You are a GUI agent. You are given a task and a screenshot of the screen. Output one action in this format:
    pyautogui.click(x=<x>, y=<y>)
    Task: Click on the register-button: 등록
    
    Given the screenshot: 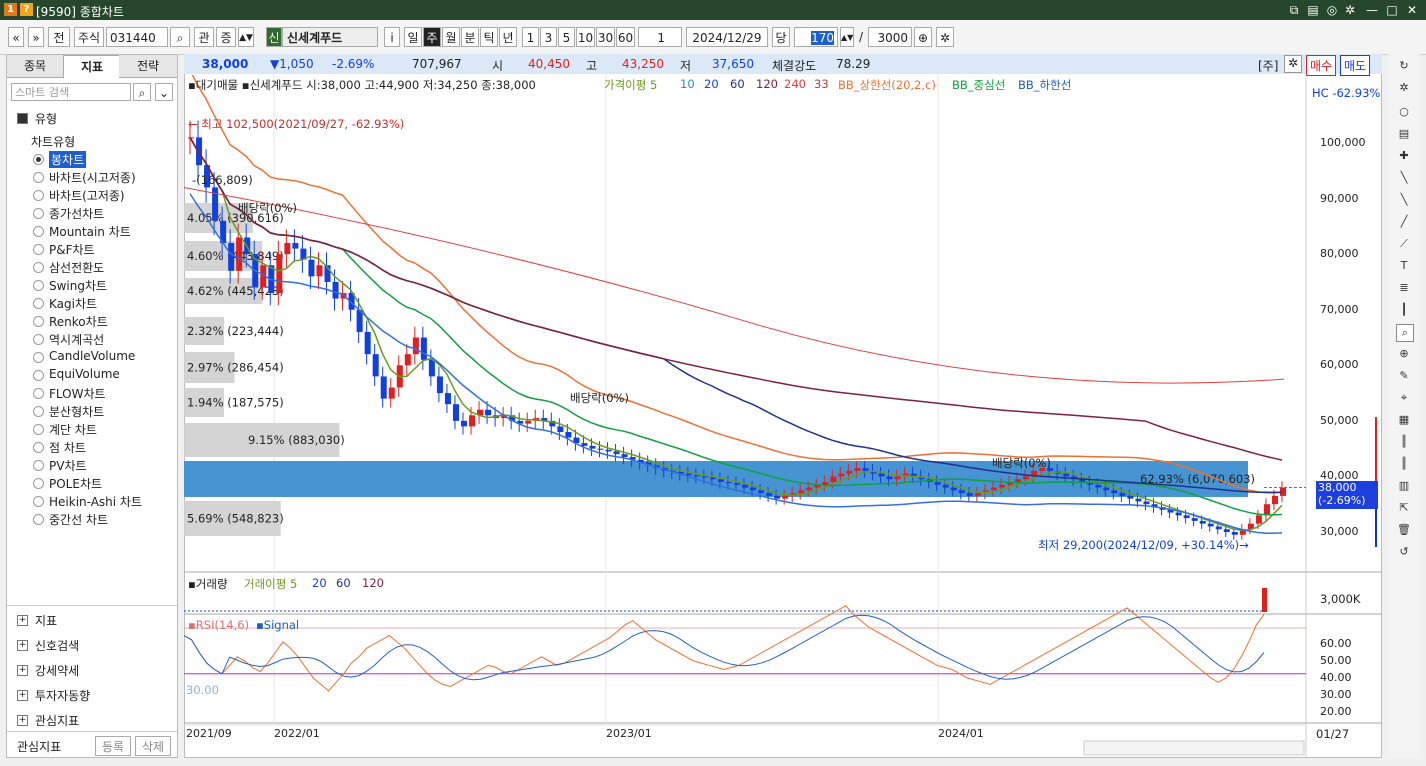 What is the action you would take?
    pyautogui.click(x=113, y=746)
    